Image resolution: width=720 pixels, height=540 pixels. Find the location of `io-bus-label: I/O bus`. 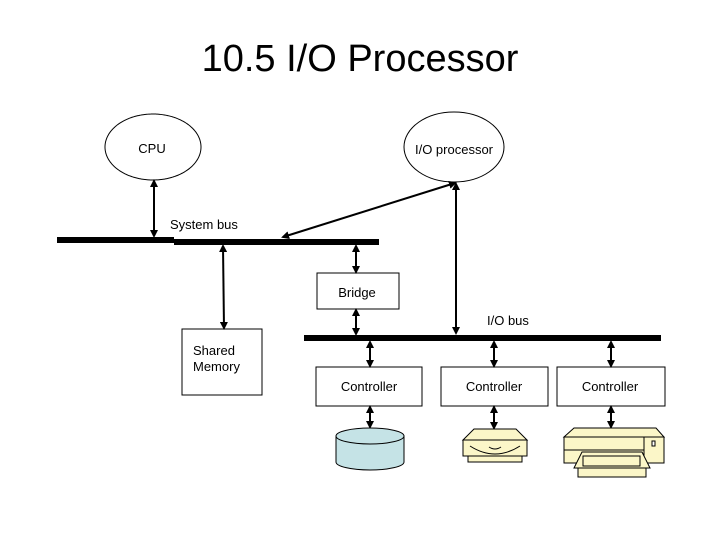

io-bus-label: I/O bus is located at coordinates (508, 320).